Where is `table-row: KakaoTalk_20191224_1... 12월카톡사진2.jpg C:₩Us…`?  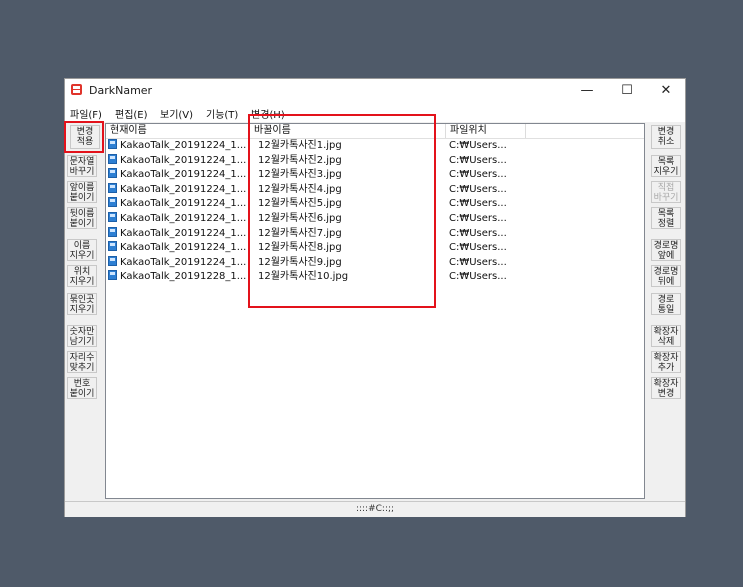
table-row: KakaoTalk_20191224_1... 12월카톡사진2.jpg C:₩Us… is located at coordinates (375, 161).